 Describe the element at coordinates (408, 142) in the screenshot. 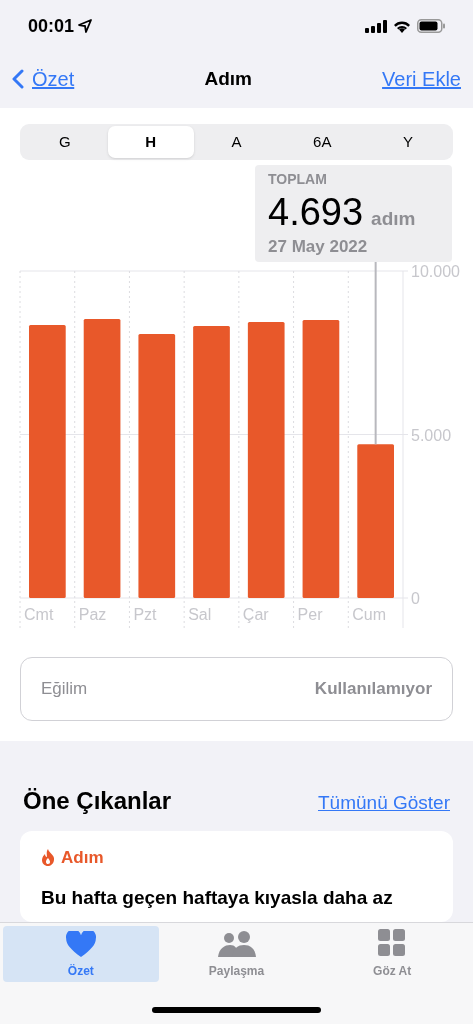

I see `segment-tab: Y` at that location.